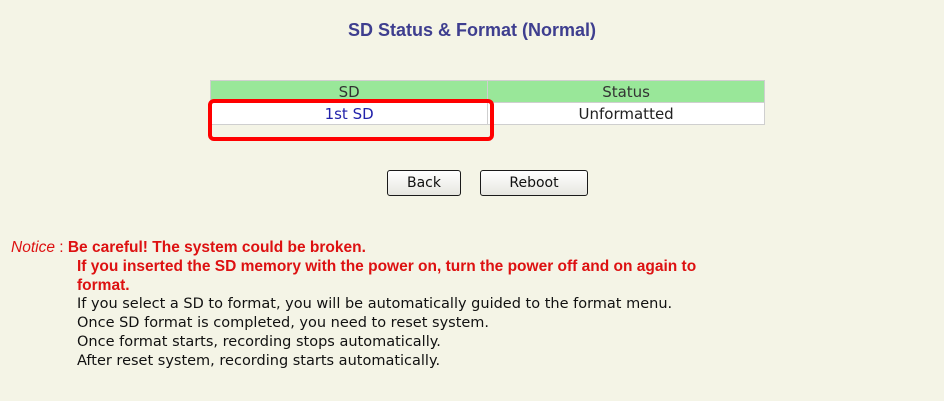 This screenshot has width=944, height=401. What do you see at coordinates (626, 113) in the screenshot?
I see `status-cell: Unformatted` at bounding box center [626, 113].